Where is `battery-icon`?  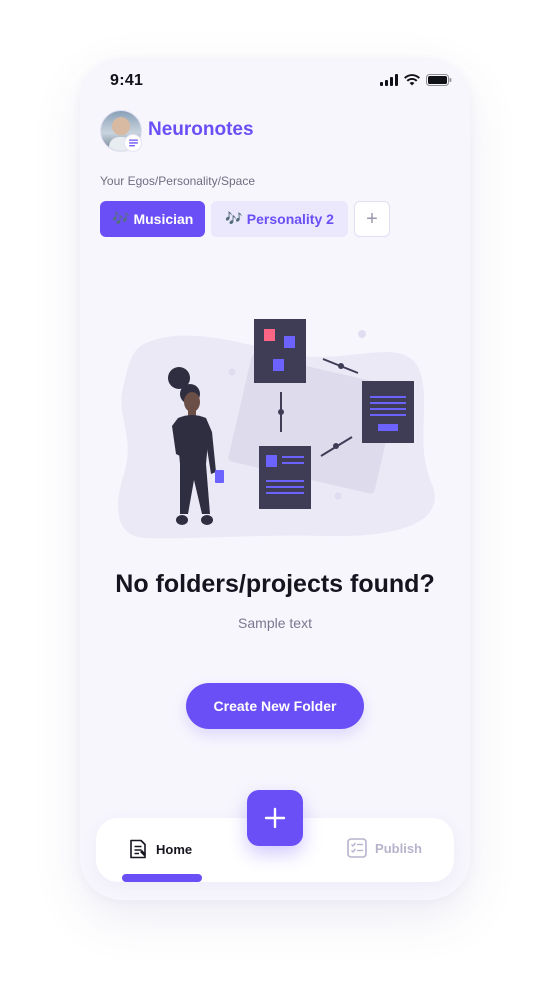 battery-icon is located at coordinates (439, 80).